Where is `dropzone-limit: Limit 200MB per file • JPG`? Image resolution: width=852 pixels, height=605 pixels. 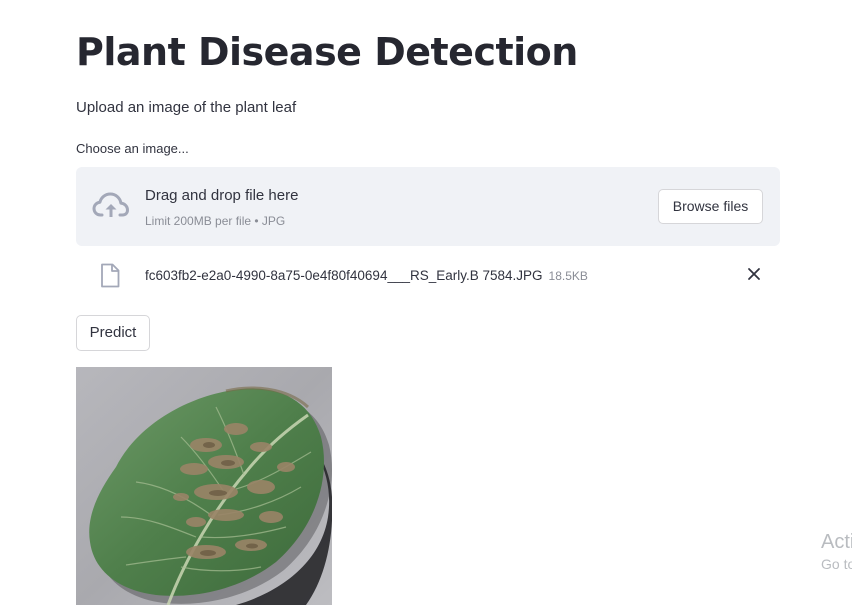
dropzone-limit: Limit 200MB per file • JPG is located at coordinates (215, 221).